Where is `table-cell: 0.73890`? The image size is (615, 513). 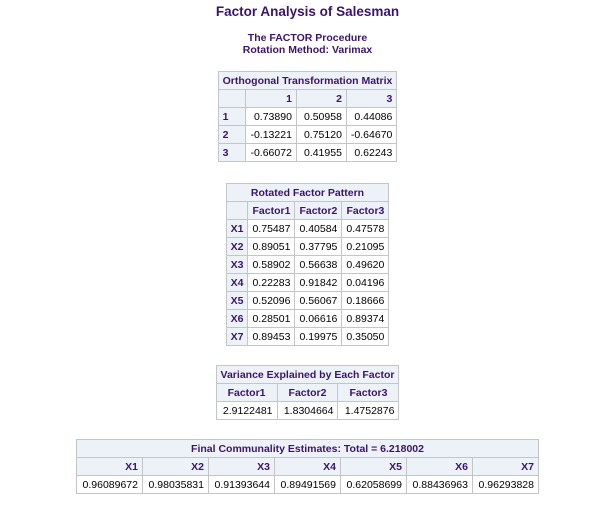 table-cell: 0.73890 is located at coordinates (271, 116).